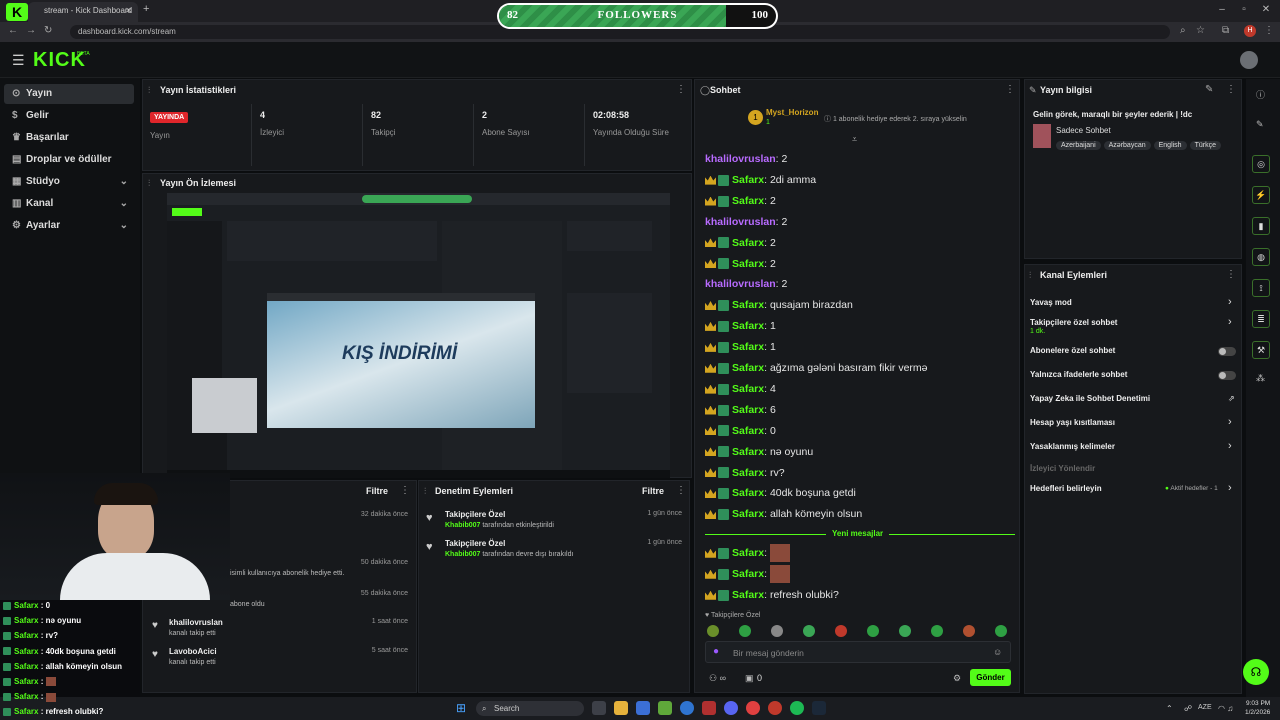 The width and height of the screenshot is (1280, 720). What do you see at coordinates (128, 11) in the screenshot?
I see `close-tab-icon: ✕` at bounding box center [128, 11].